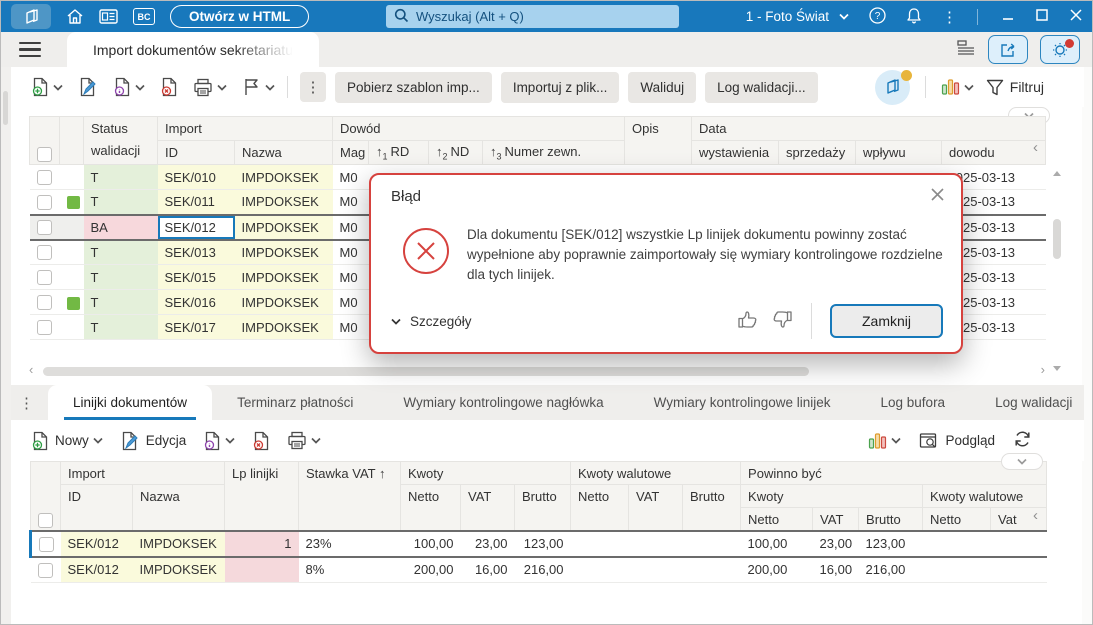  What do you see at coordinates (957, 441) in the screenshot?
I see `preview-button: Podgląd` at bounding box center [957, 441].